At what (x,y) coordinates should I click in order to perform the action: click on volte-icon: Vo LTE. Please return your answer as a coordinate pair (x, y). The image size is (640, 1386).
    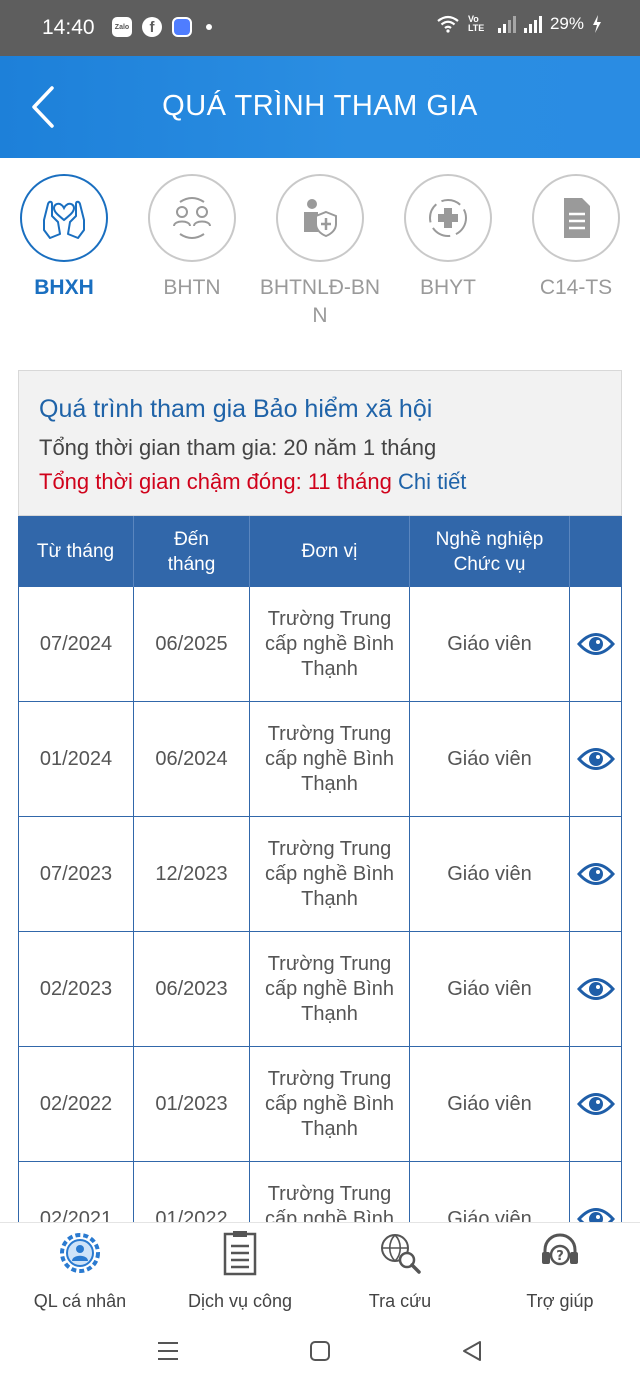
    Looking at the image, I should click on (476, 23).